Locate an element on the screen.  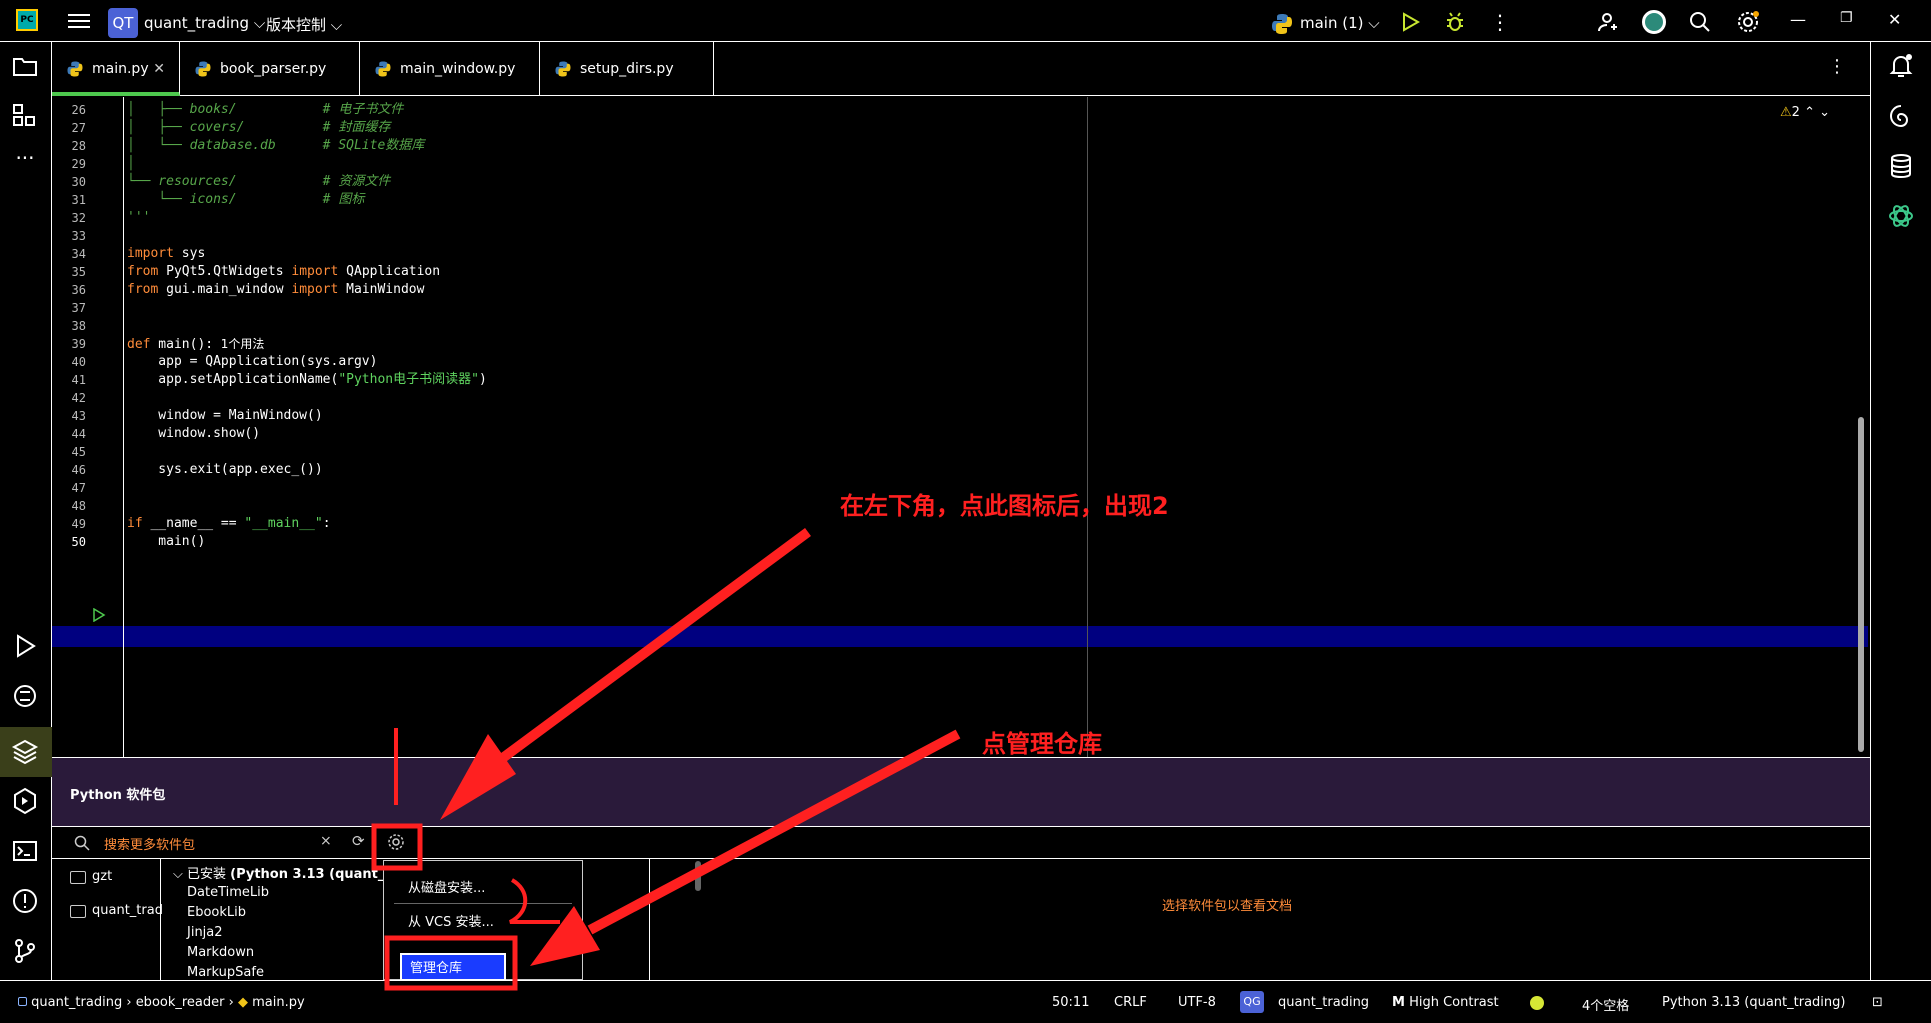
python-packages-panel-header: Python 软件包 is located at coordinates (961, 792).